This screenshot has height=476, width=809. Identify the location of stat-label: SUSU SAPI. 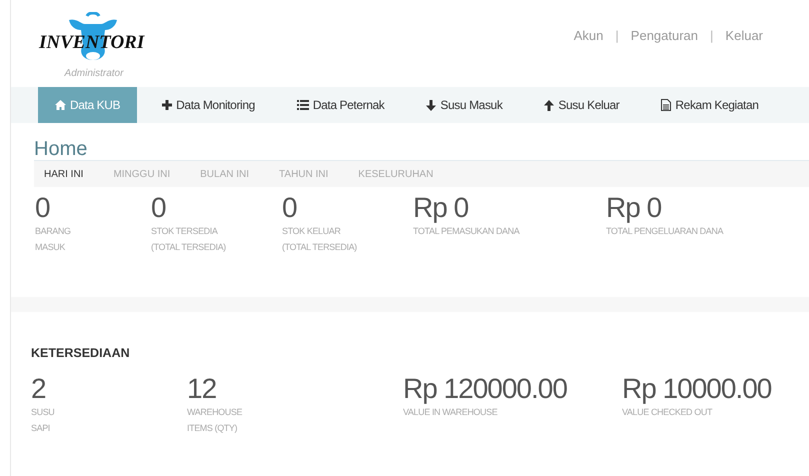
(43, 420).